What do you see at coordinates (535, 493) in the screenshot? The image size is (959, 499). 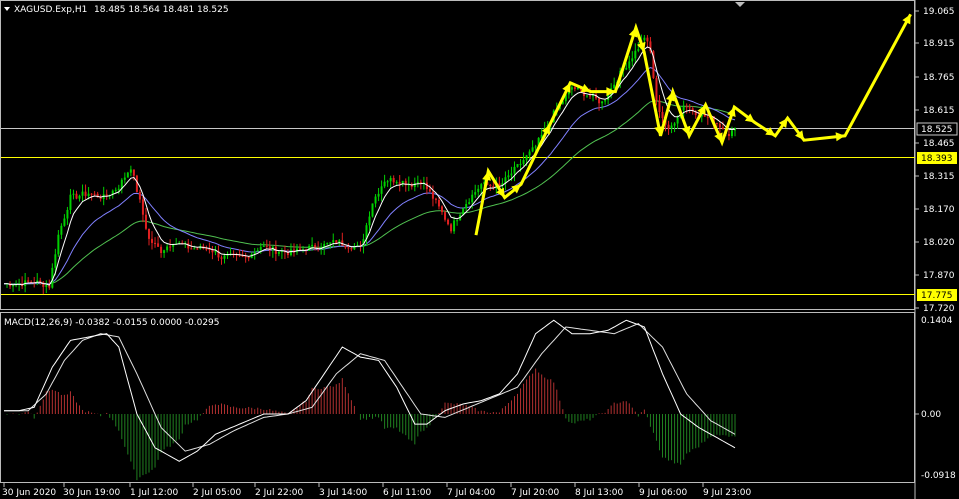 I see `time-tick: 7 Jul 20:00` at bounding box center [535, 493].